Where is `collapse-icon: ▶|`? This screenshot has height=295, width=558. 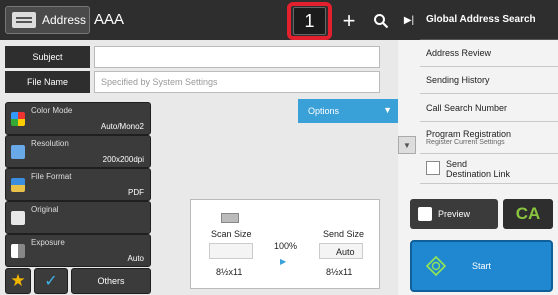 collapse-icon: ▶| is located at coordinates (409, 20).